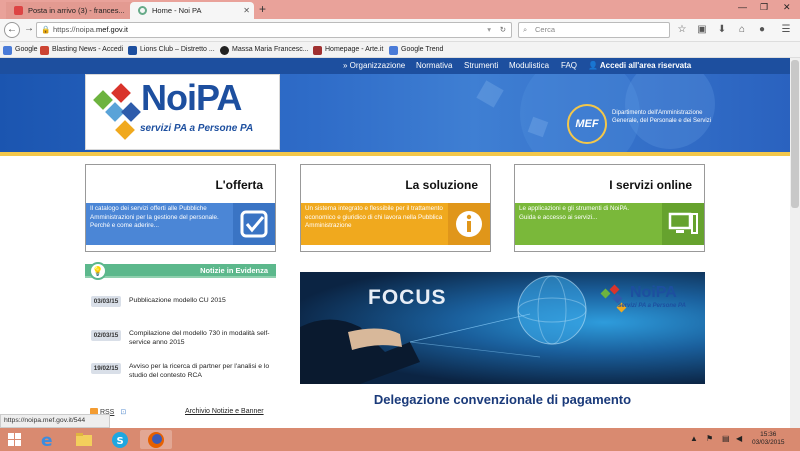 The width and height of the screenshot is (800, 451). I want to click on skype-icon: S, so click(120, 439).